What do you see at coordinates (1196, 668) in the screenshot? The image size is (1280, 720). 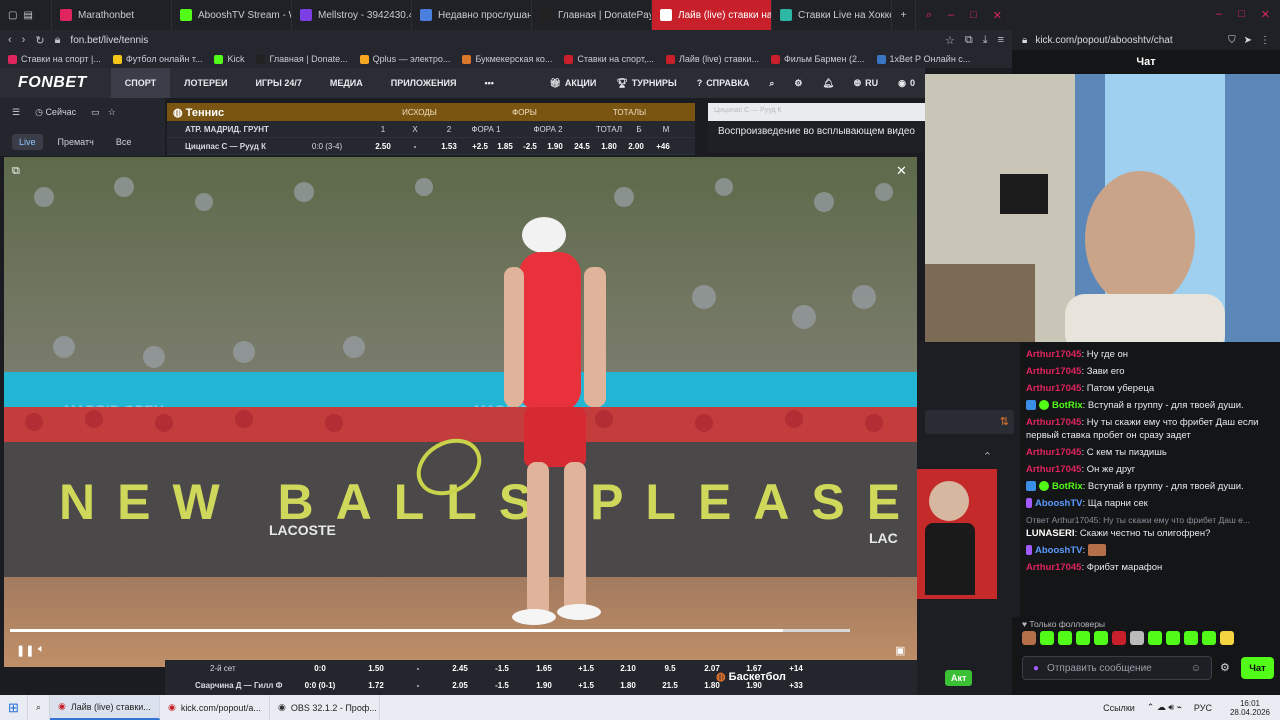 I see `emoji-icon: ☺` at bounding box center [1196, 668].